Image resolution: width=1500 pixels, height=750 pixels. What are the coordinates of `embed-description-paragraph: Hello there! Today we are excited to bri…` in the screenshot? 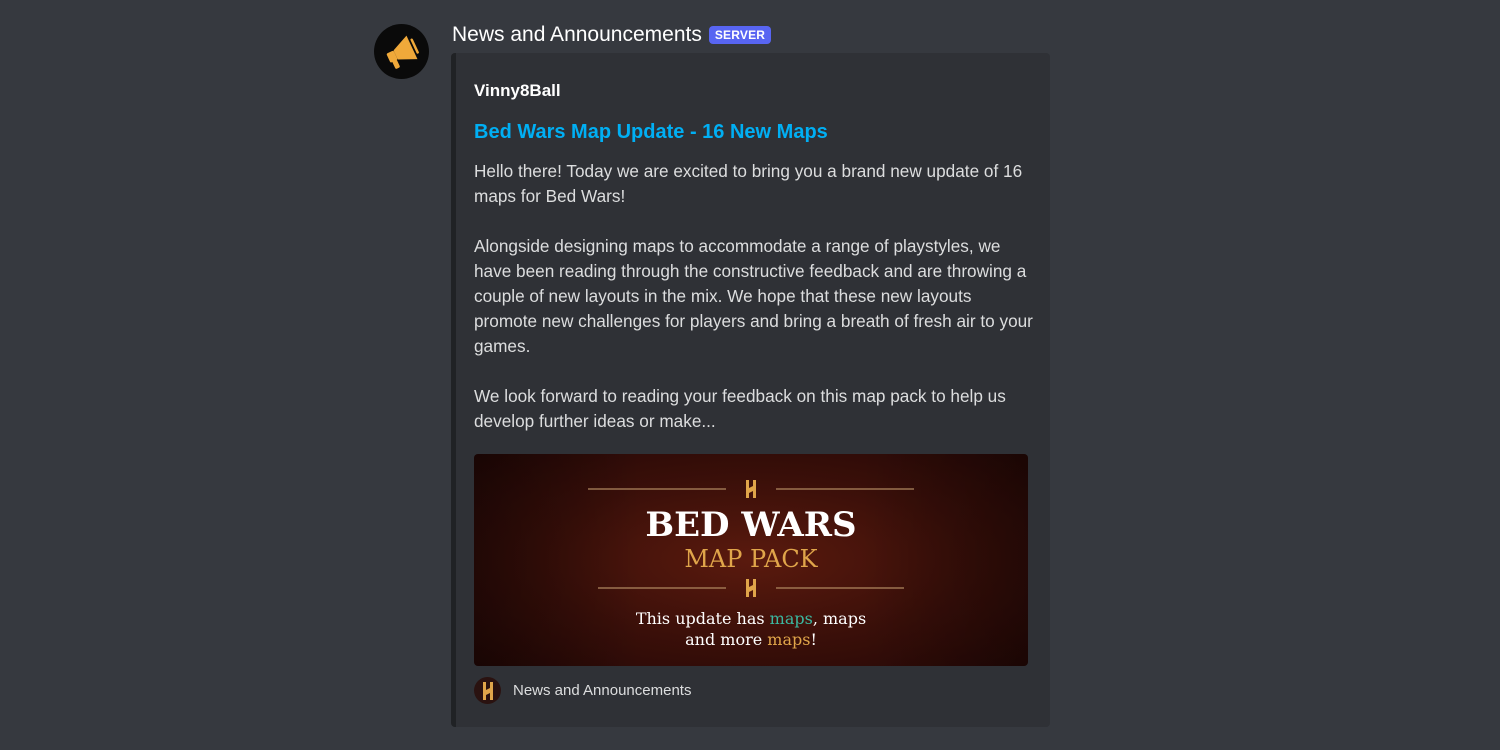 It's located at (748, 183).